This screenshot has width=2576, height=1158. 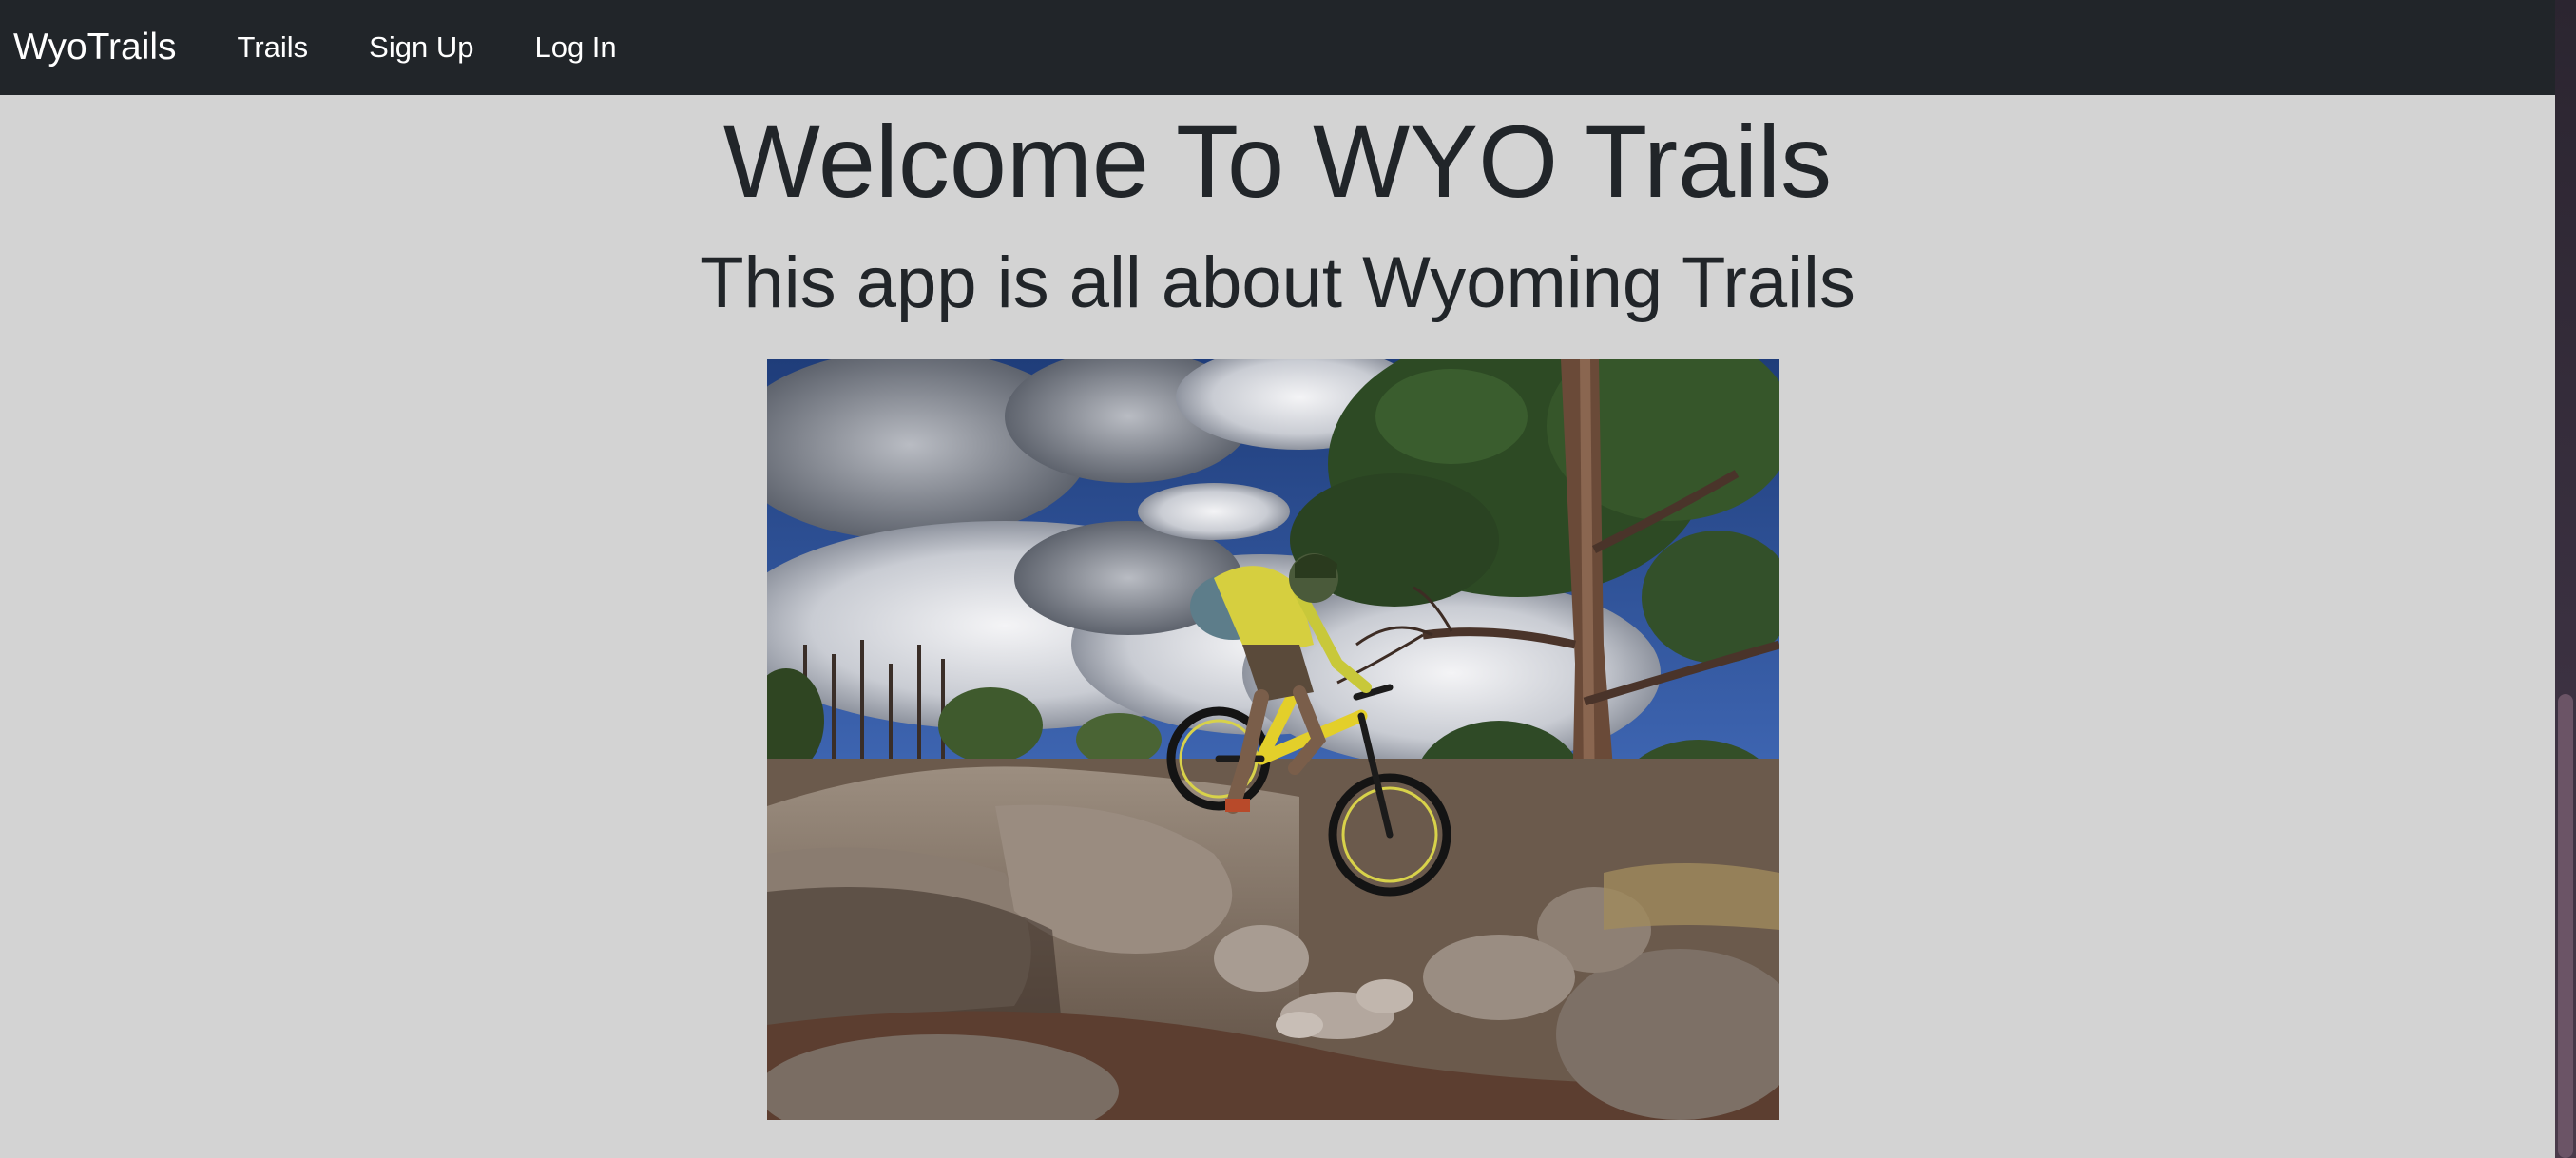 What do you see at coordinates (575, 47) in the screenshot?
I see `nav-link-log-in: Log In` at bounding box center [575, 47].